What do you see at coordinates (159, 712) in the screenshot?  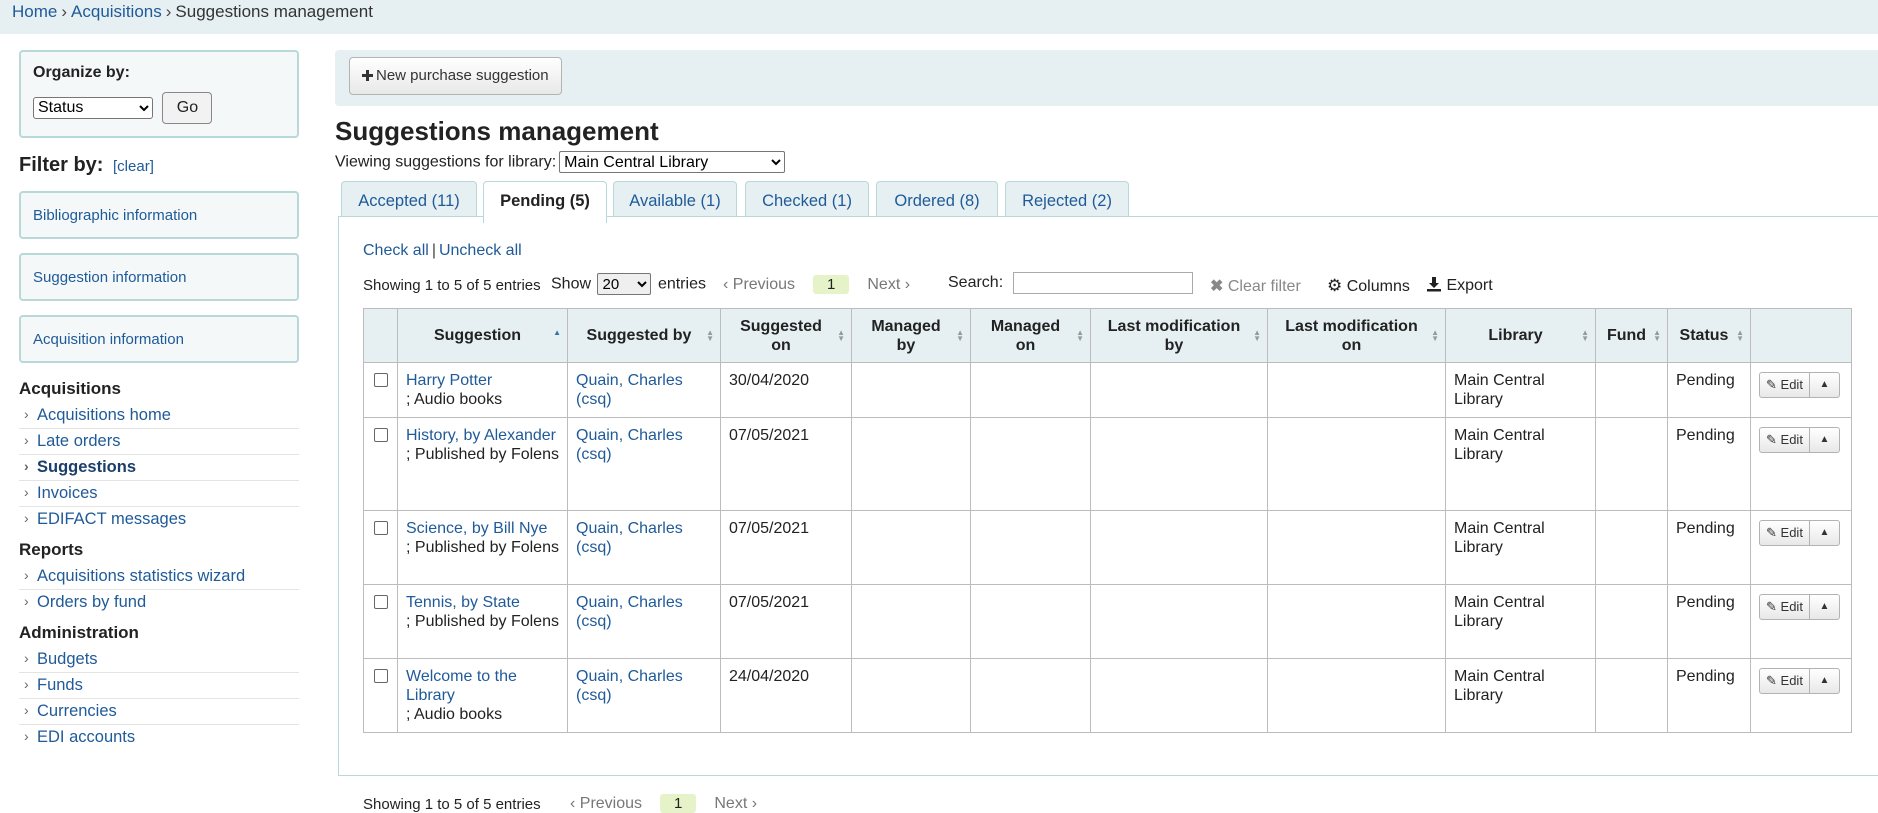 I see `nav-item-currencies: Currencies` at bounding box center [159, 712].